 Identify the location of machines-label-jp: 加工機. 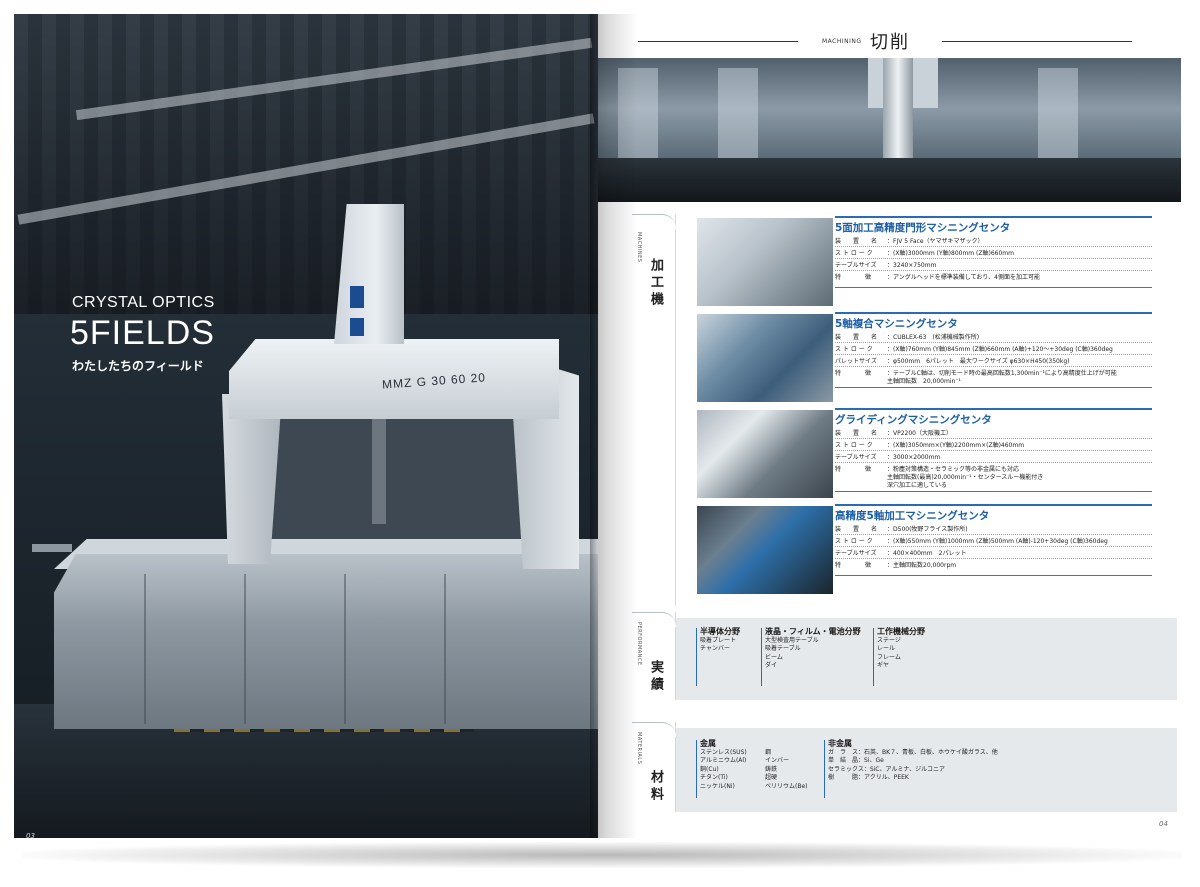
(655, 283).